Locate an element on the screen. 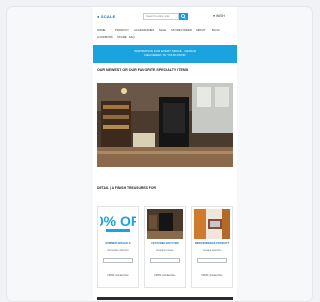  card-image: 50% OFF is located at coordinates (118, 224).